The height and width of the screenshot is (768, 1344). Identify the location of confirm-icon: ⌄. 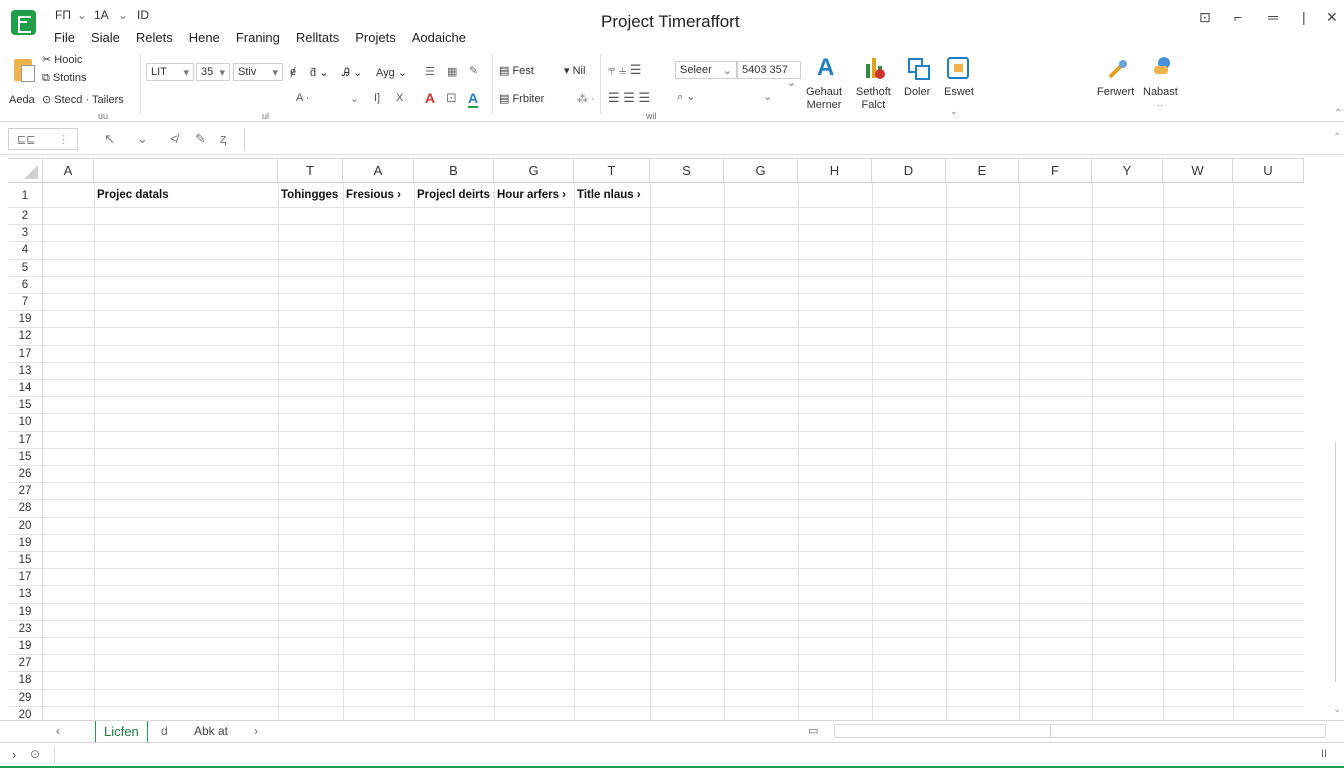
(142, 139).